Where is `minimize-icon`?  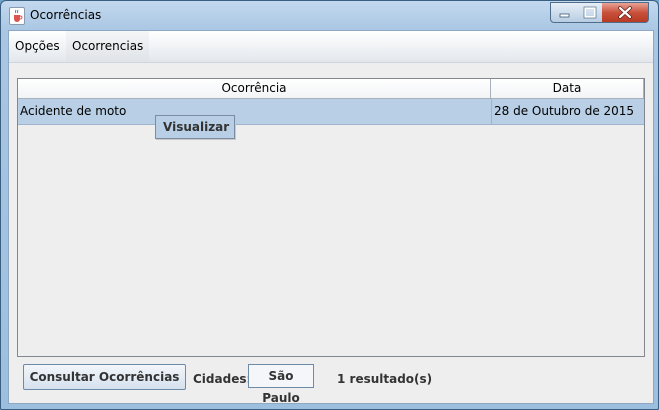
minimize-icon is located at coordinates (564, 15).